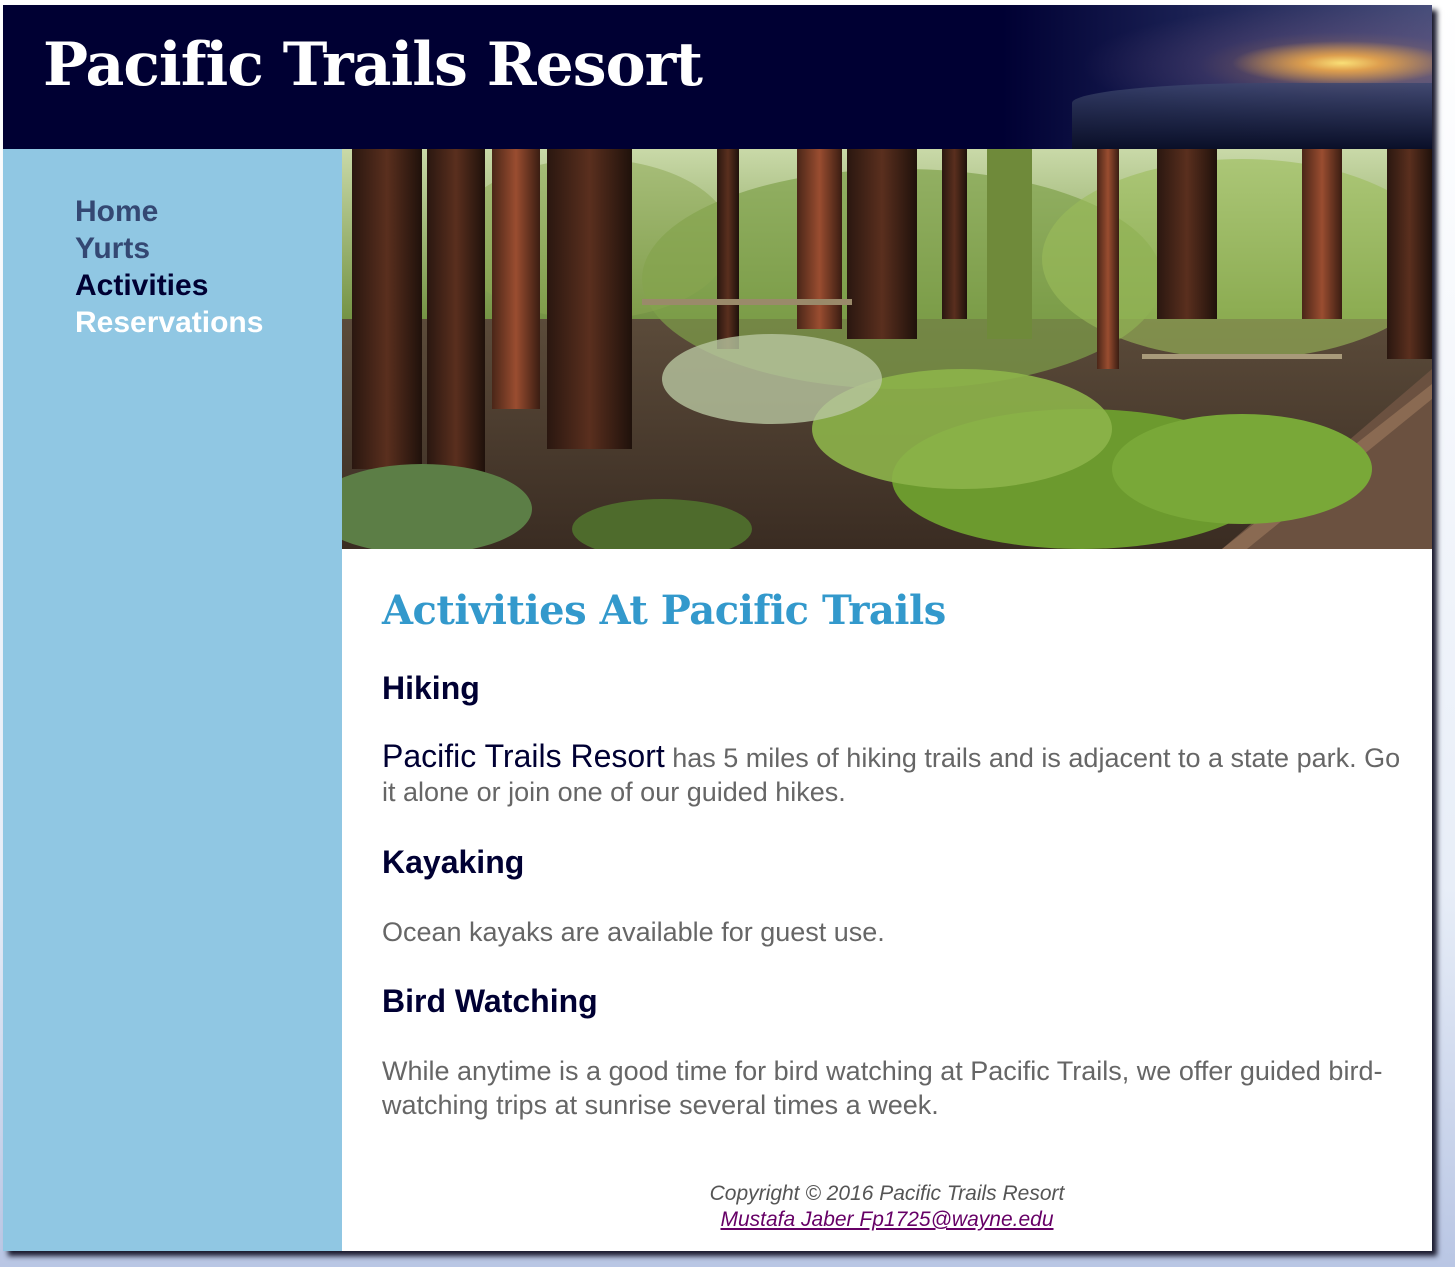 Image resolution: width=1455 pixels, height=1267 pixels. What do you see at coordinates (886, 1219) in the screenshot?
I see `contact-email-link: Mustafa Jaber Fp1725@wayne.edu` at bounding box center [886, 1219].